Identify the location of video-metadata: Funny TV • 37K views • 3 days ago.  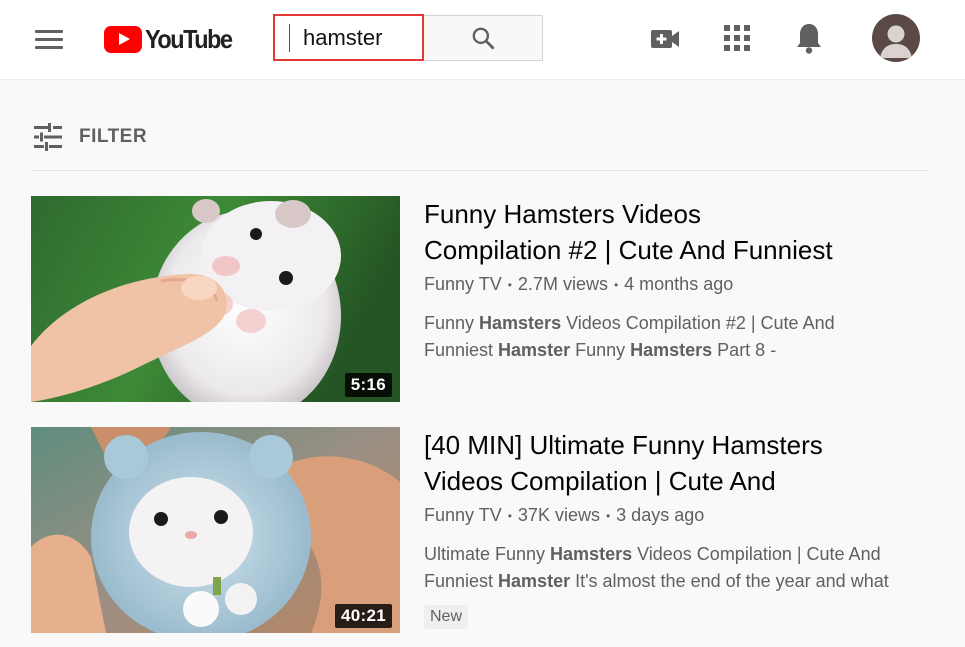
(684, 515).